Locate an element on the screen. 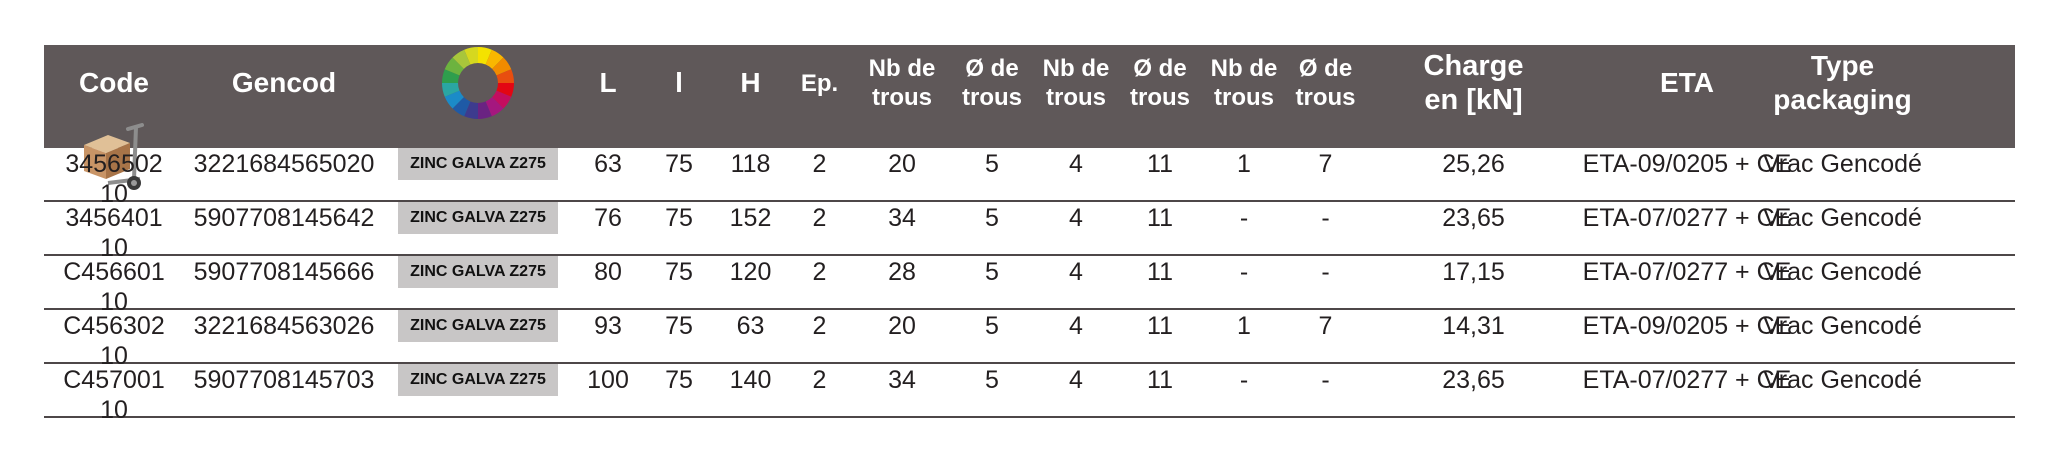  gencod-cell: 3221684563026 is located at coordinates (284, 325).